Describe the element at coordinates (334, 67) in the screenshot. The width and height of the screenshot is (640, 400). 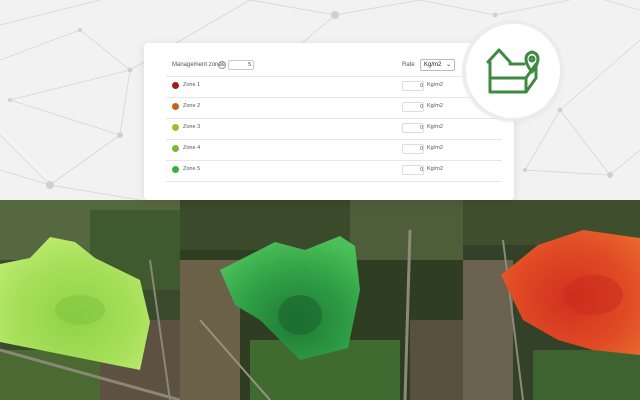
I see `panel-header: Management zones i 5 Rate Kg/m2 ⌄` at that location.